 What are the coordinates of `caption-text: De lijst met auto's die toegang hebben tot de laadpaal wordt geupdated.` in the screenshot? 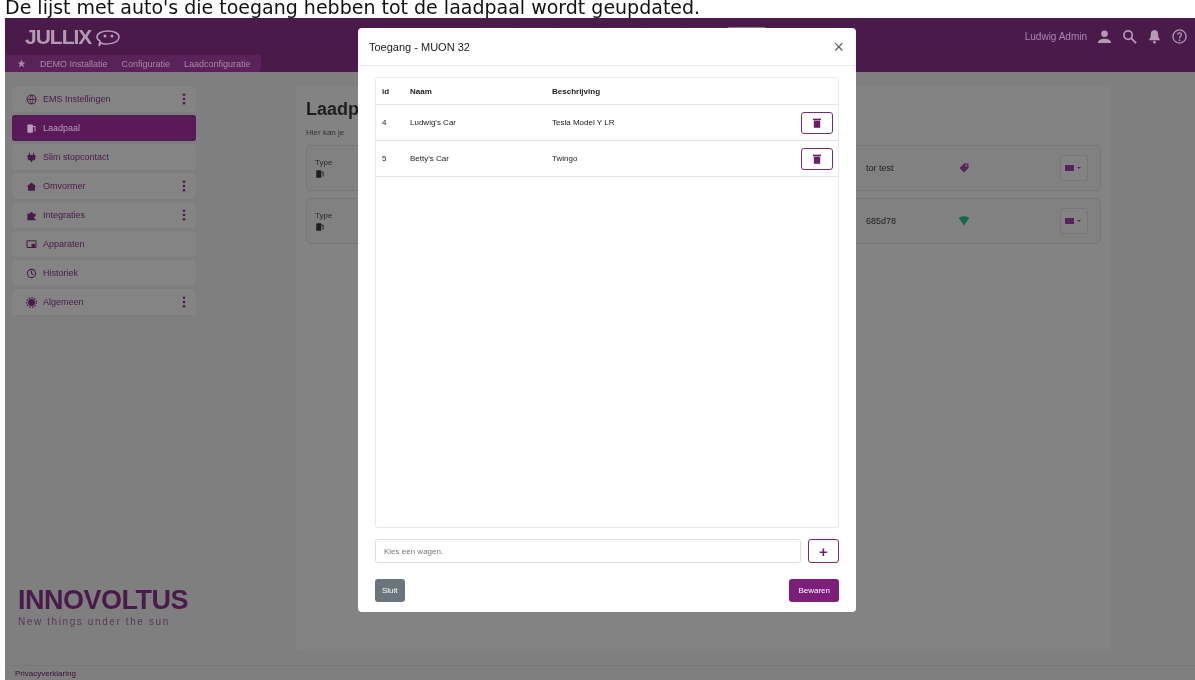 It's located at (353, 9).